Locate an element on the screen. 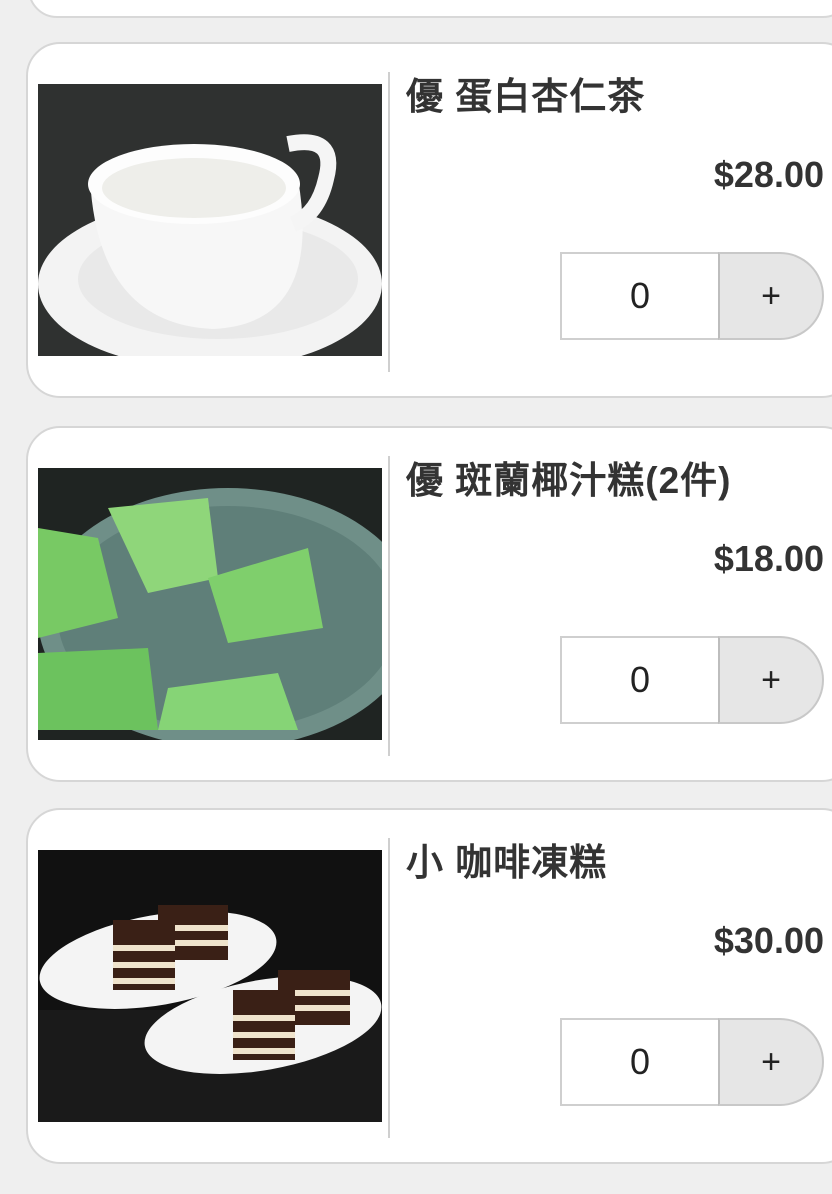 The height and width of the screenshot is (1194, 832). item-price: $30.00 is located at coordinates (768, 940).